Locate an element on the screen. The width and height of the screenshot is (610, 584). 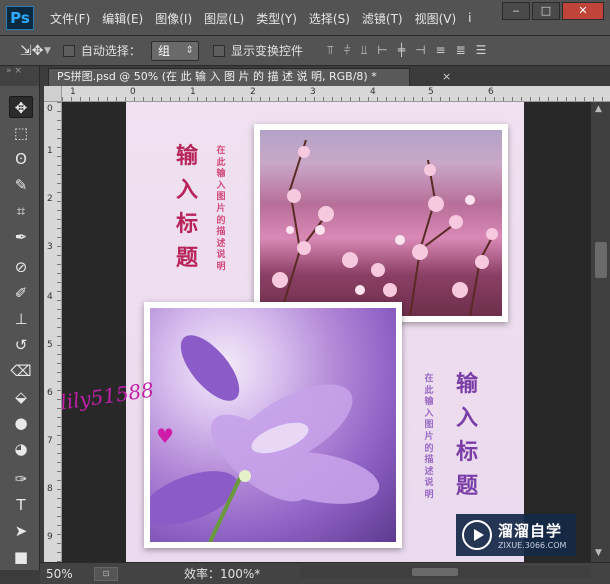
brand-url: ZIXUE.3066.COM is located at coordinates (532, 545).